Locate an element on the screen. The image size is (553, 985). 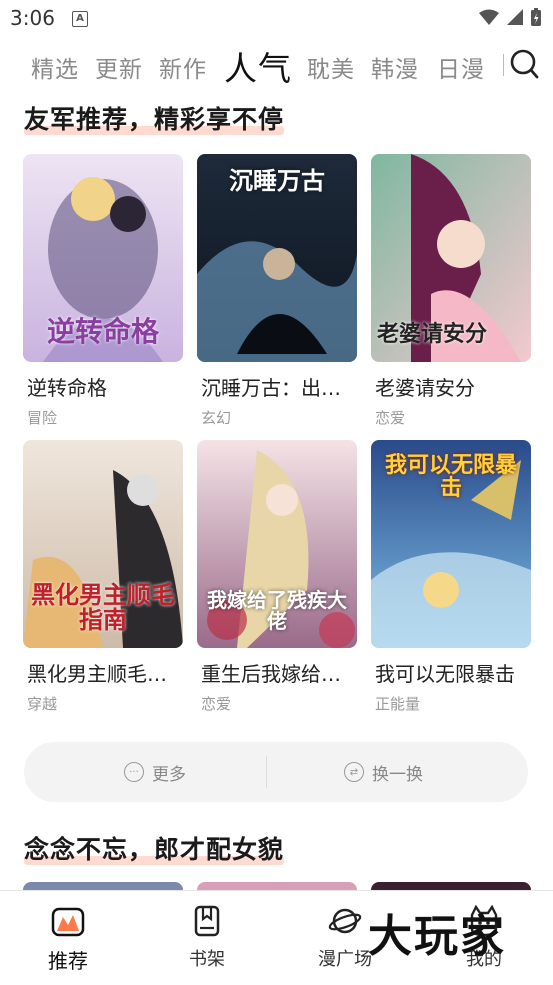
nav-bookshelf: 书架 is located at coordinates (207, 938).